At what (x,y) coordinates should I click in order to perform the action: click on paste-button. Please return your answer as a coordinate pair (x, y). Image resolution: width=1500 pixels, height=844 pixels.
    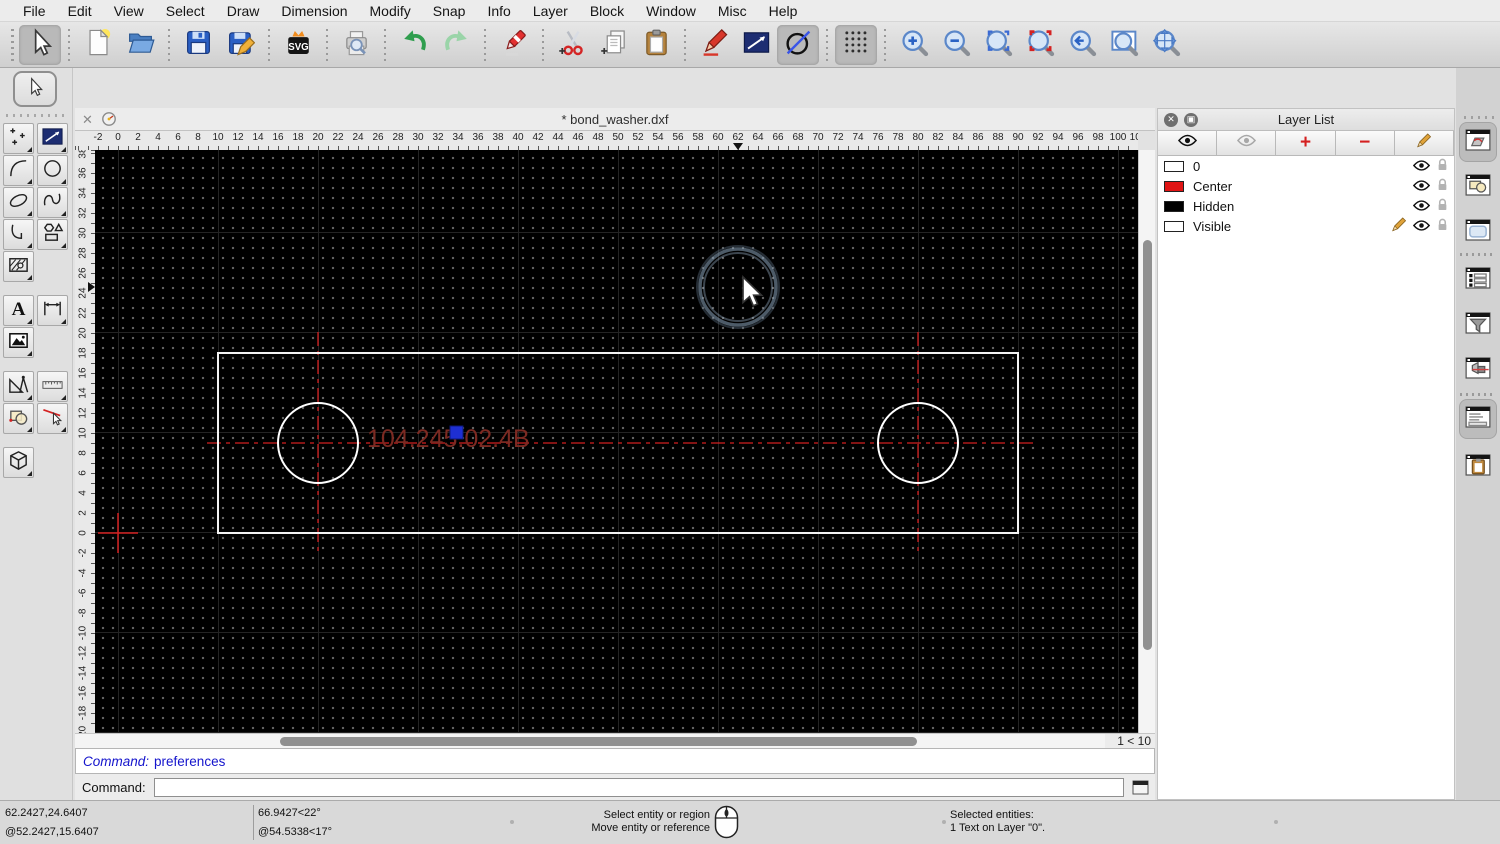
    Looking at the image, I should click on (656, 45).